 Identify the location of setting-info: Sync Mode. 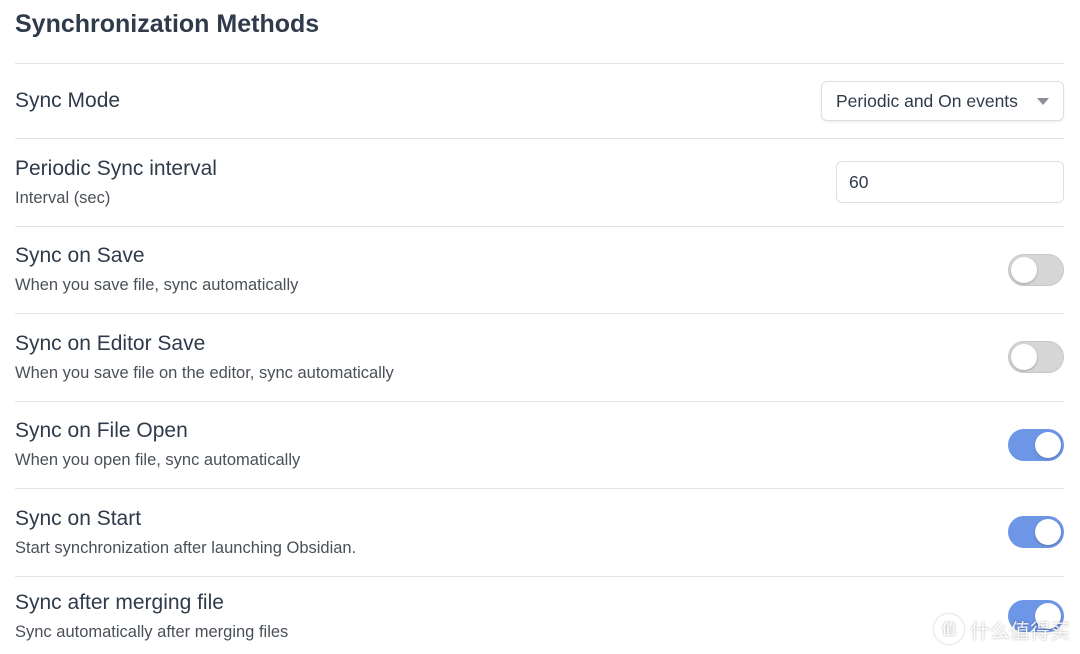
(67, 101).